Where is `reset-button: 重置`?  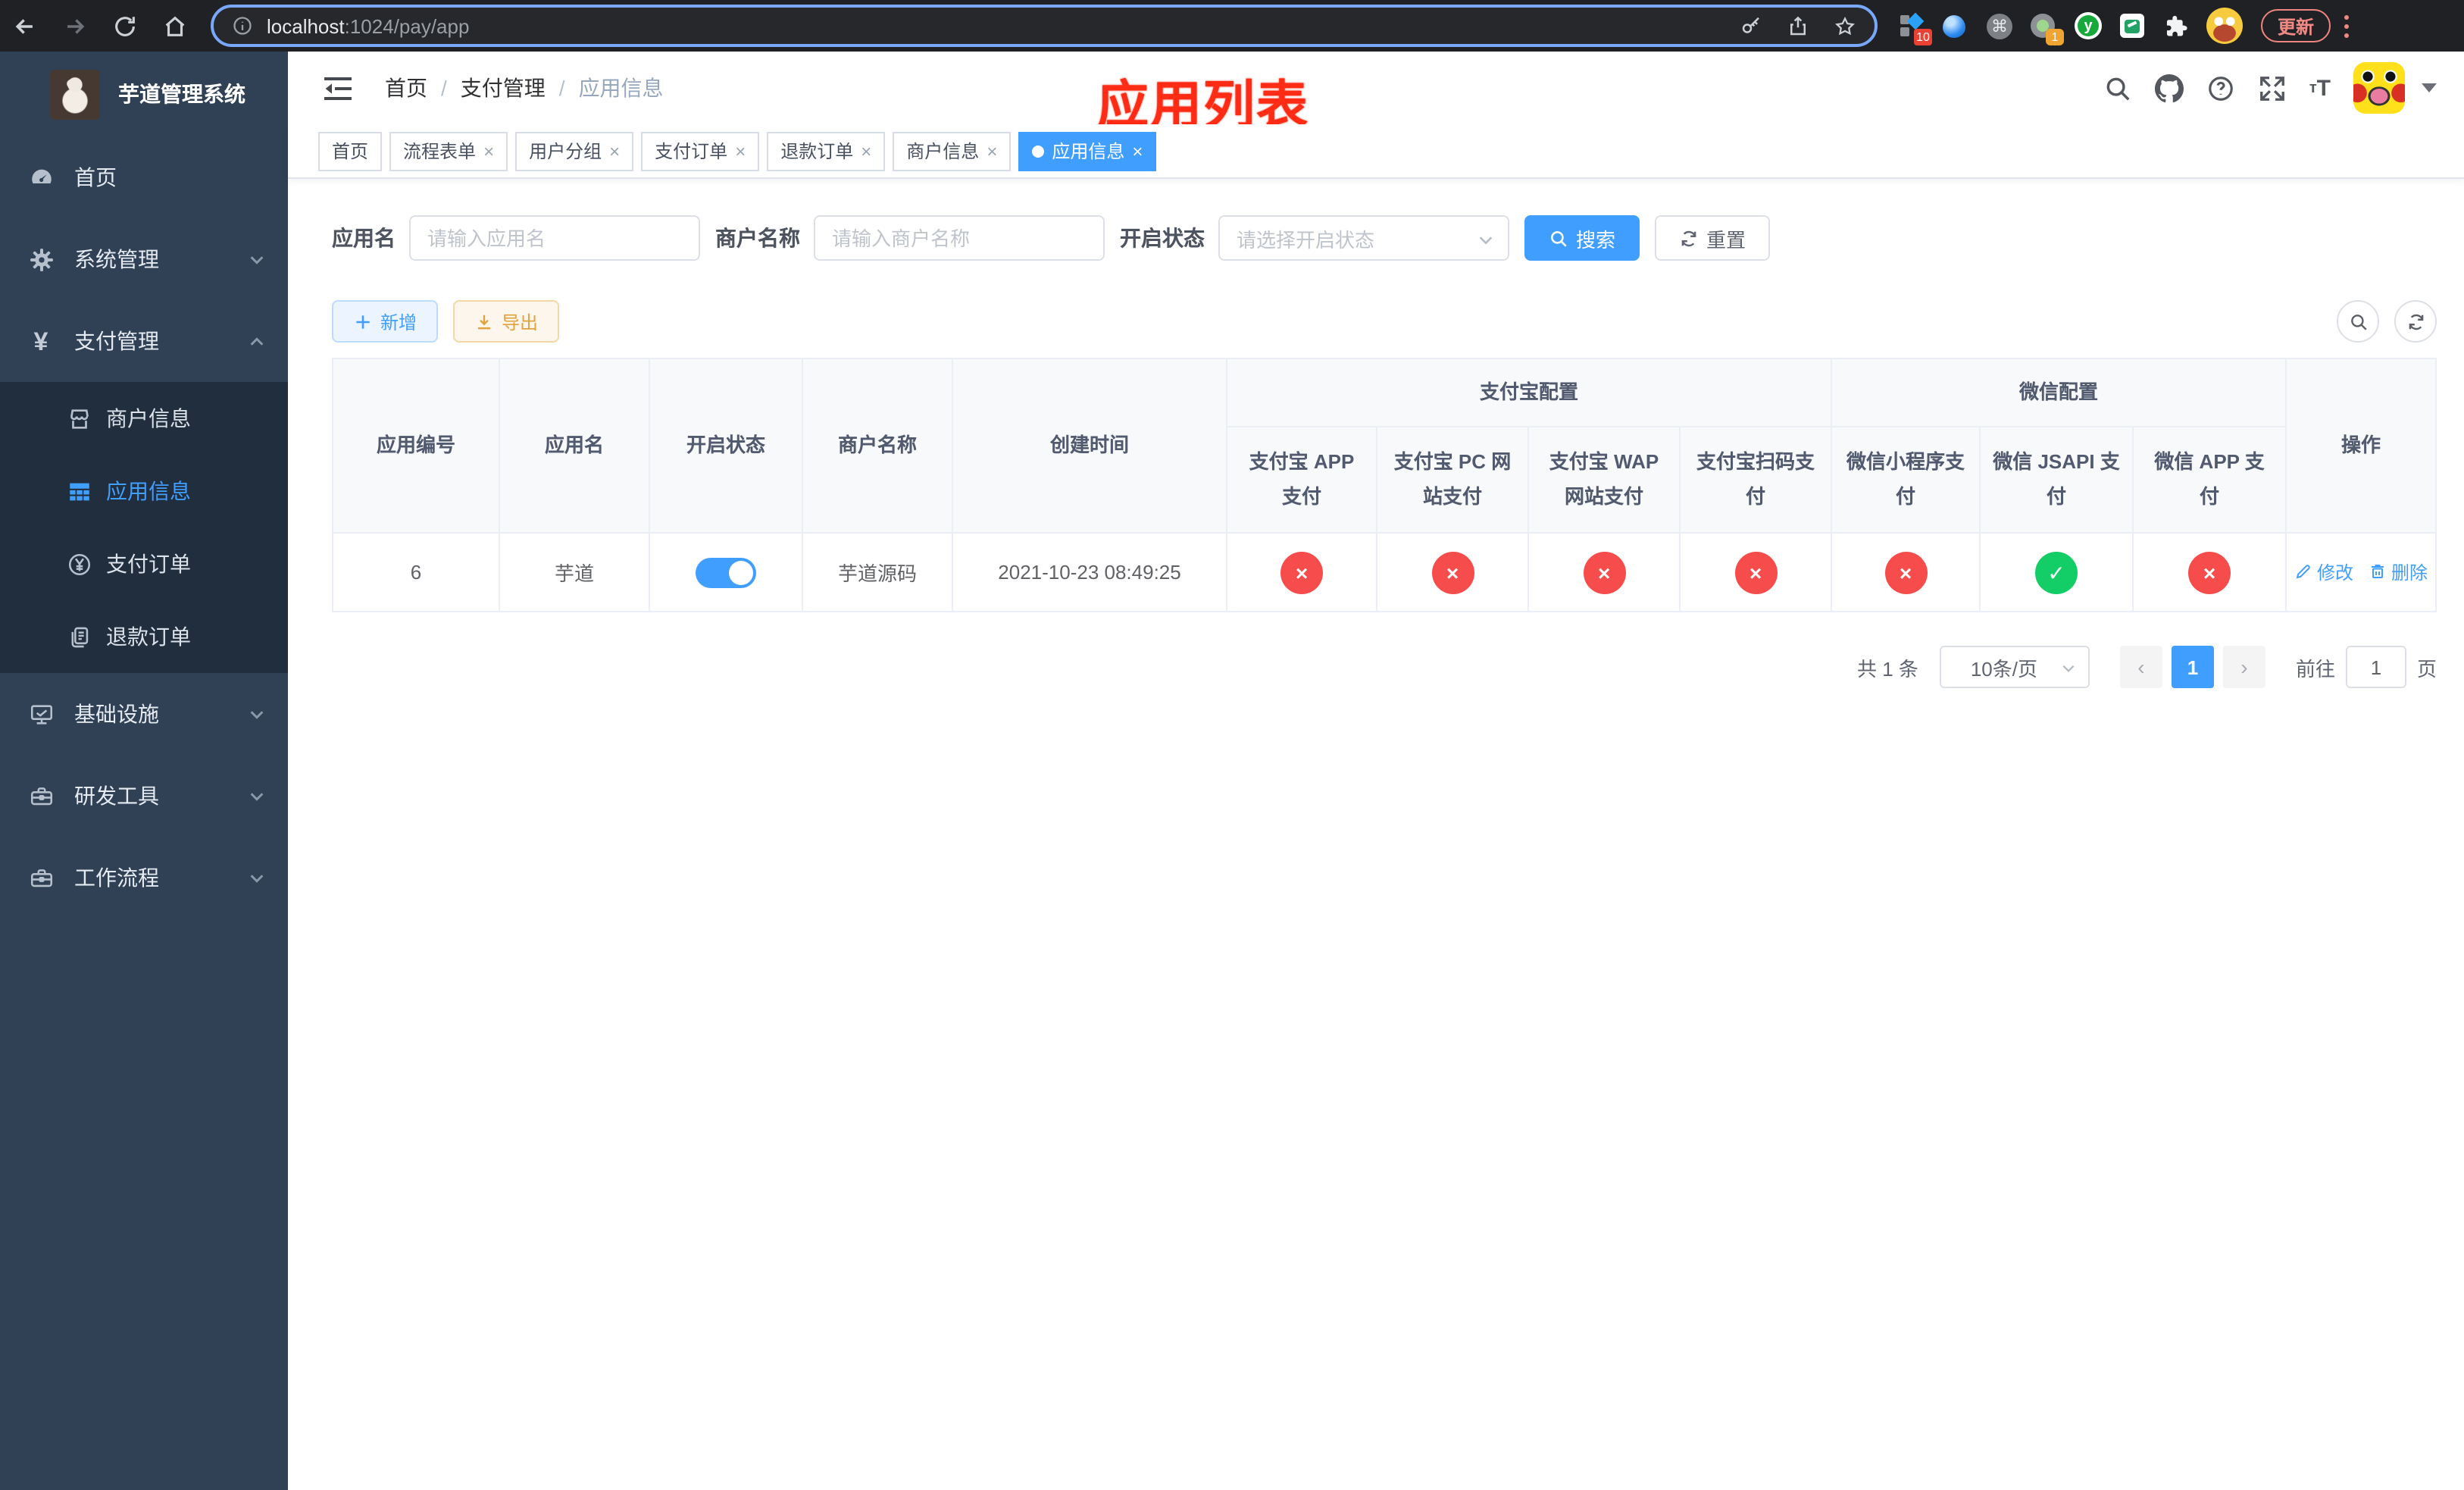
reset-button: 重置 is located at coordinates (1713, 238).